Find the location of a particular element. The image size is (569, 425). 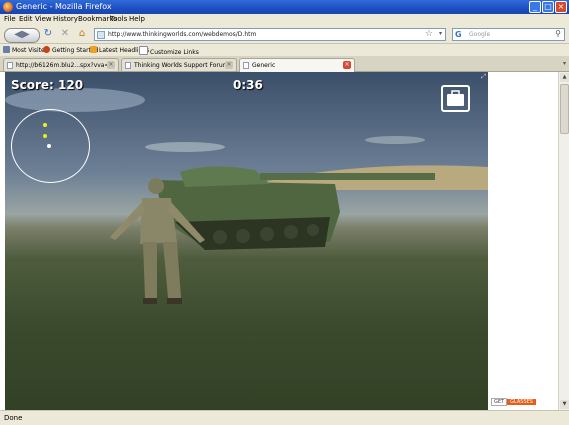

close-window-button: × is located at coordinates (561, 7).